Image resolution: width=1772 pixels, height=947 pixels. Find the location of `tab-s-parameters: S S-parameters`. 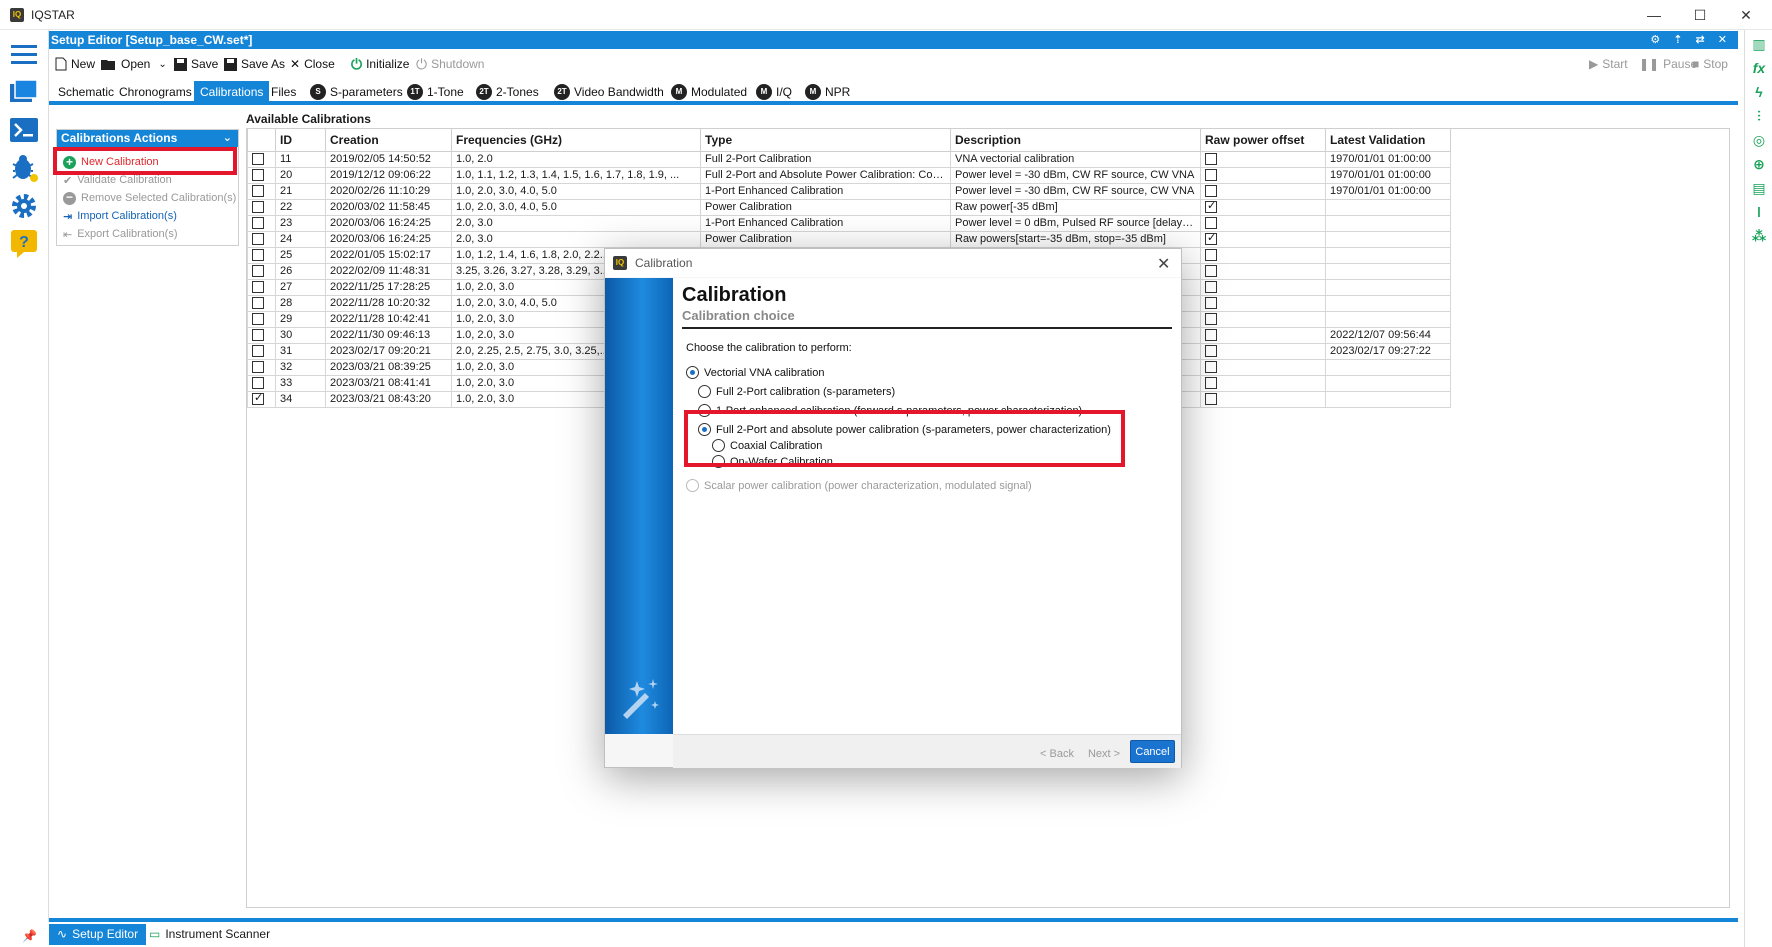

tab-s-parameters: S S-parameters is located at coordinates (356, 92).